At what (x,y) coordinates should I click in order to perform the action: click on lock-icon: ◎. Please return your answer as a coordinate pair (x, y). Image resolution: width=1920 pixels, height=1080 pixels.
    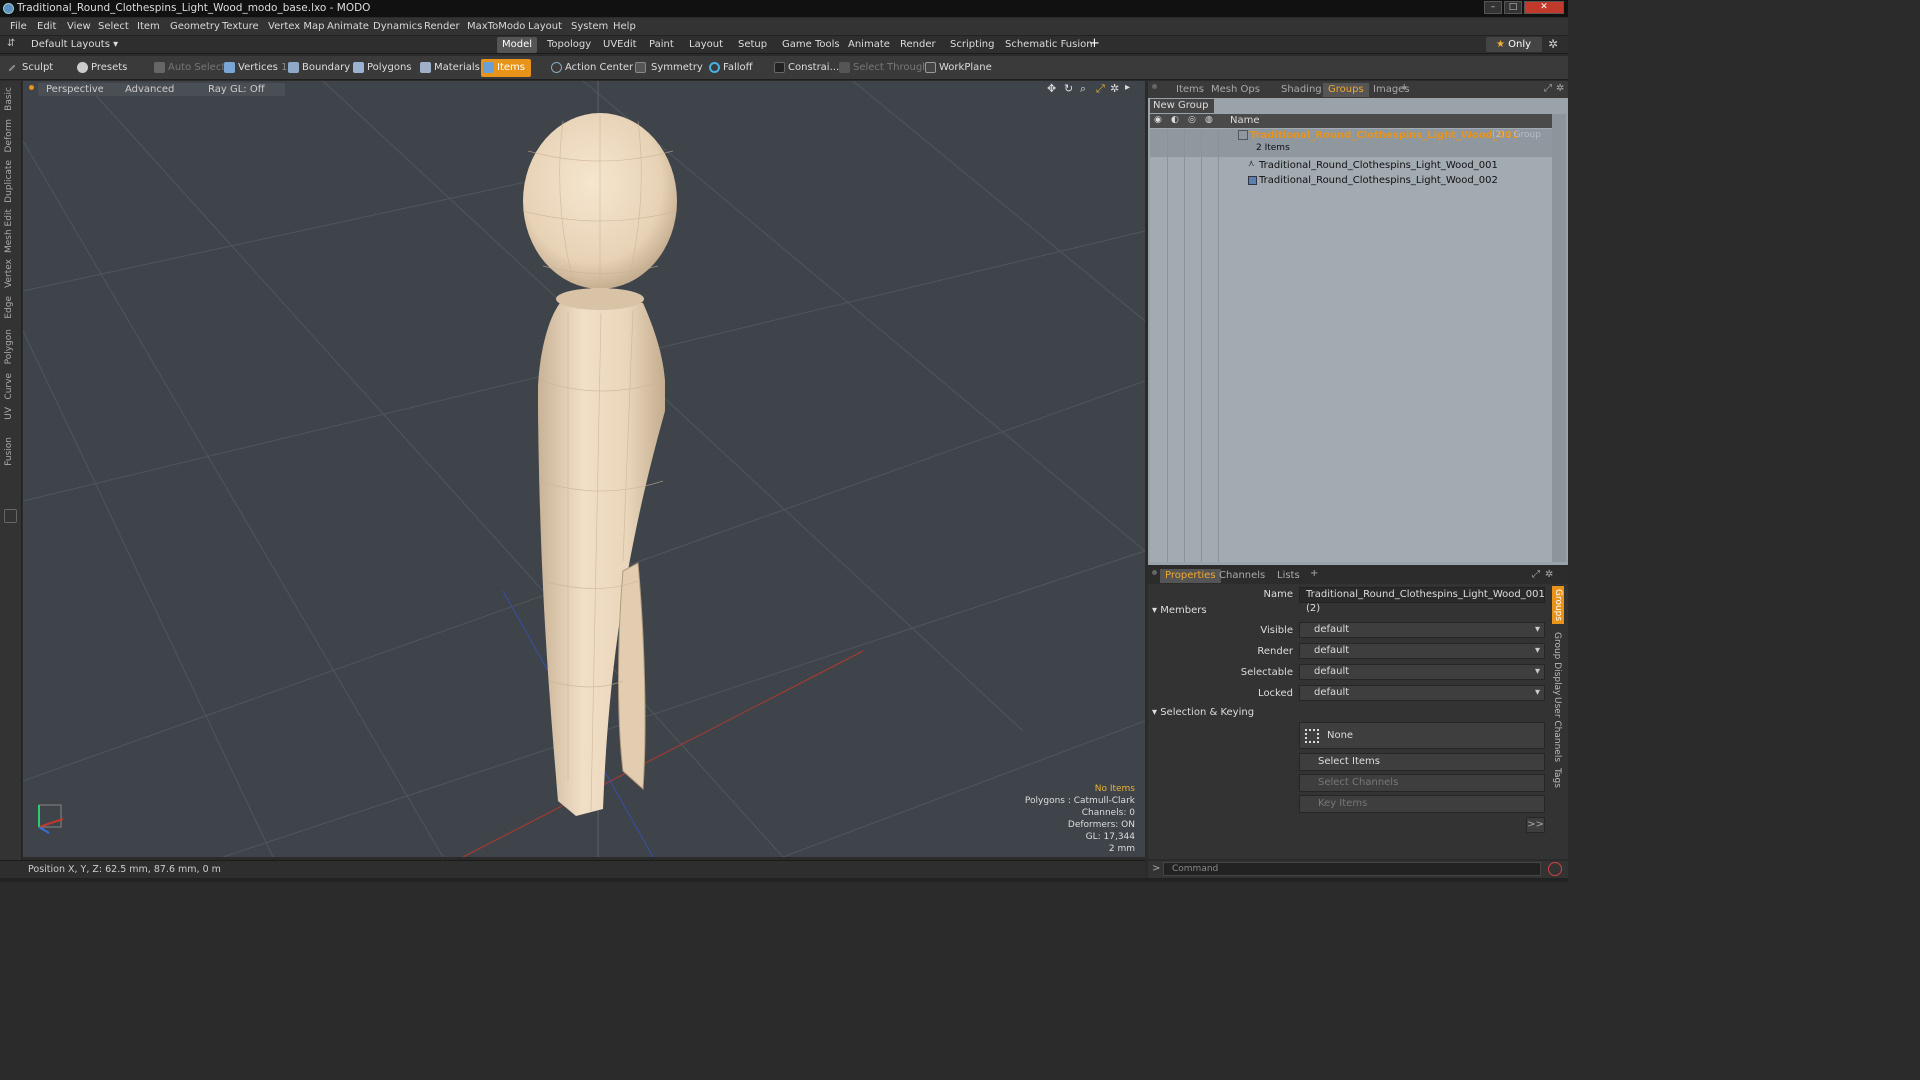
    Looking at the image, I should click on (1192, 120).